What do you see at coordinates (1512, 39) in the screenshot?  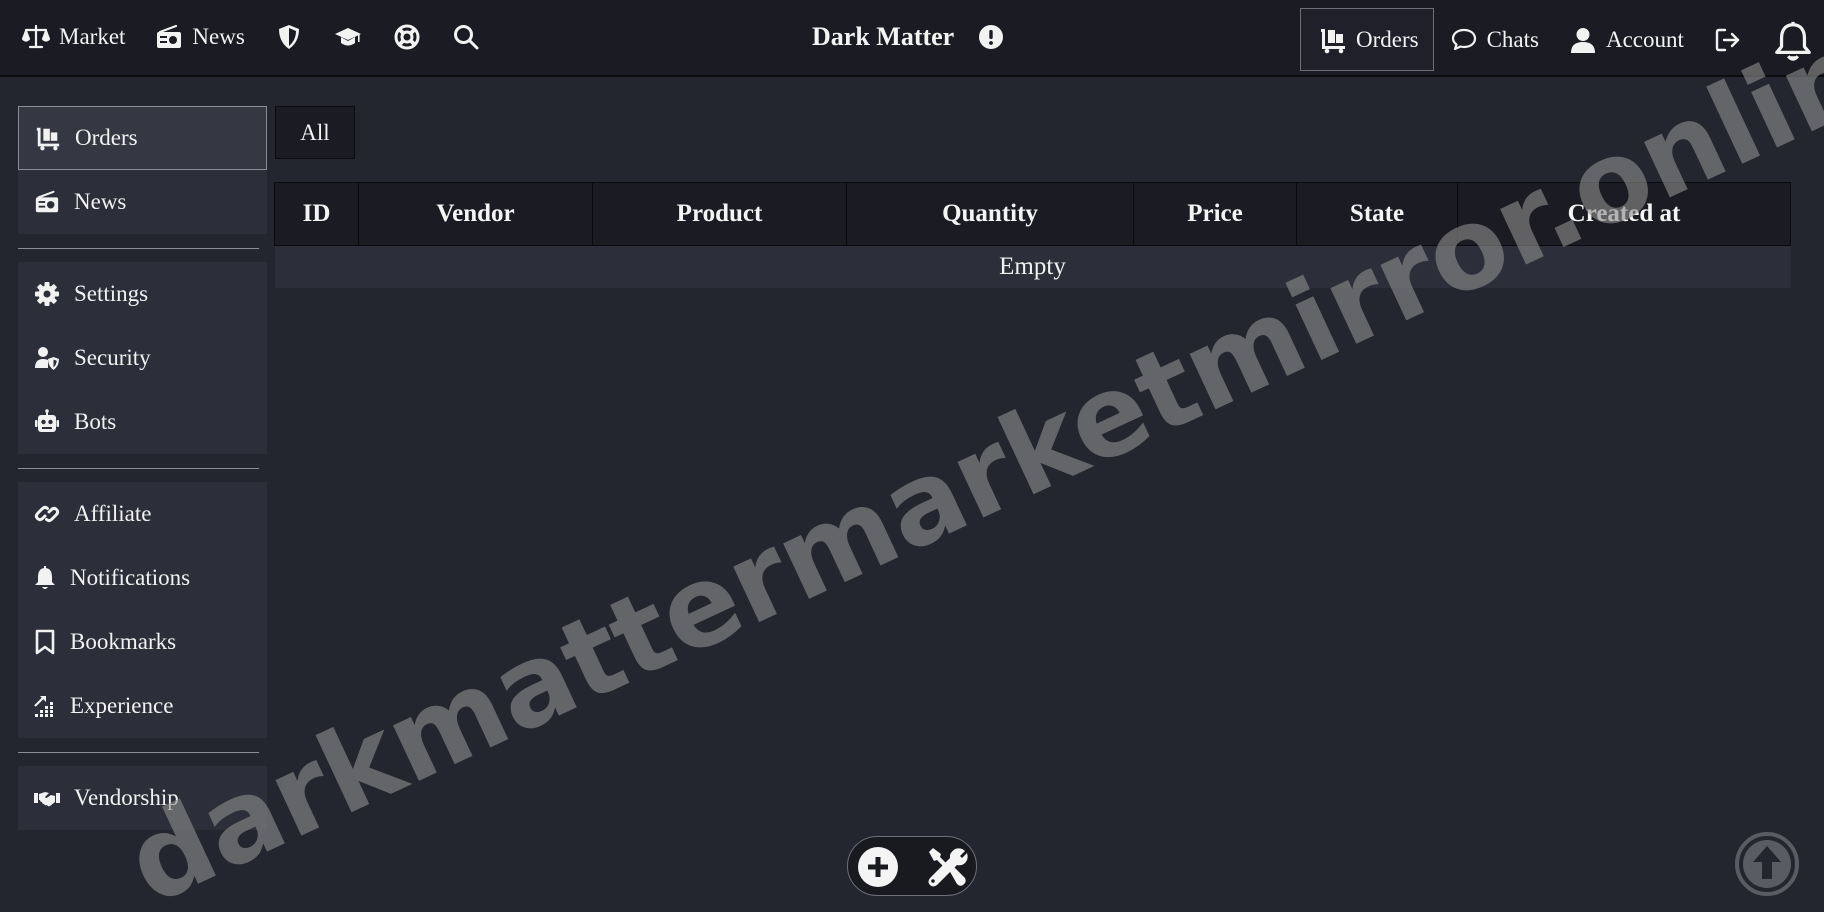 I see `nav-chats-label: Chats` at bounding box center [1512, 39].